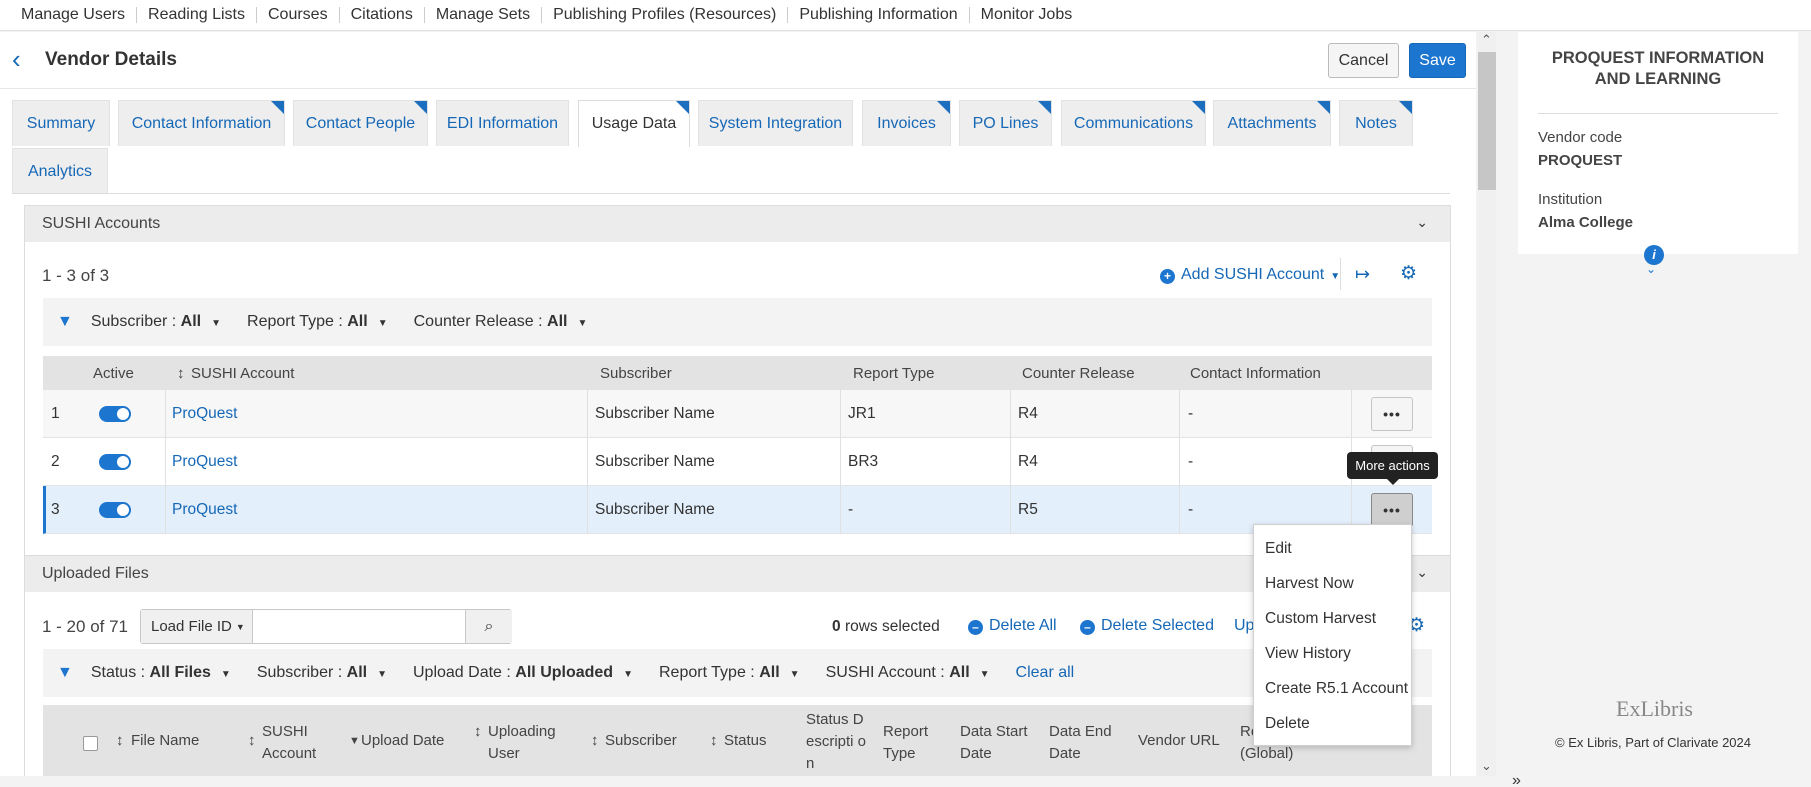  I want to click on col-report-type: Report Type, so click(894, 373).